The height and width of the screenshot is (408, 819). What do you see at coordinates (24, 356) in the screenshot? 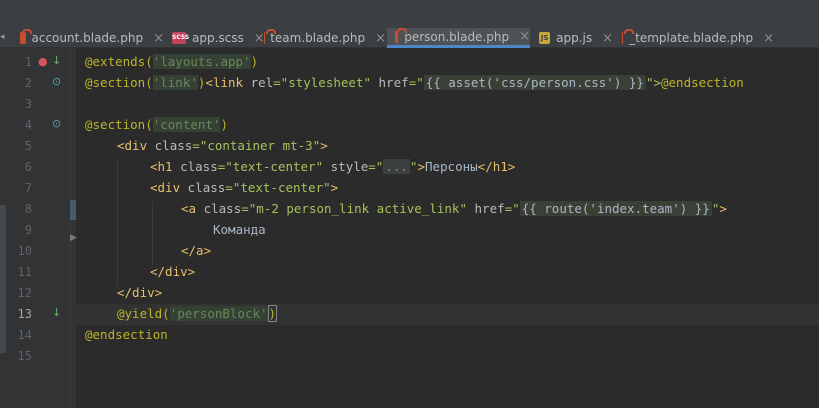
I see `line-number: 15` at bounding box center [24, 356].